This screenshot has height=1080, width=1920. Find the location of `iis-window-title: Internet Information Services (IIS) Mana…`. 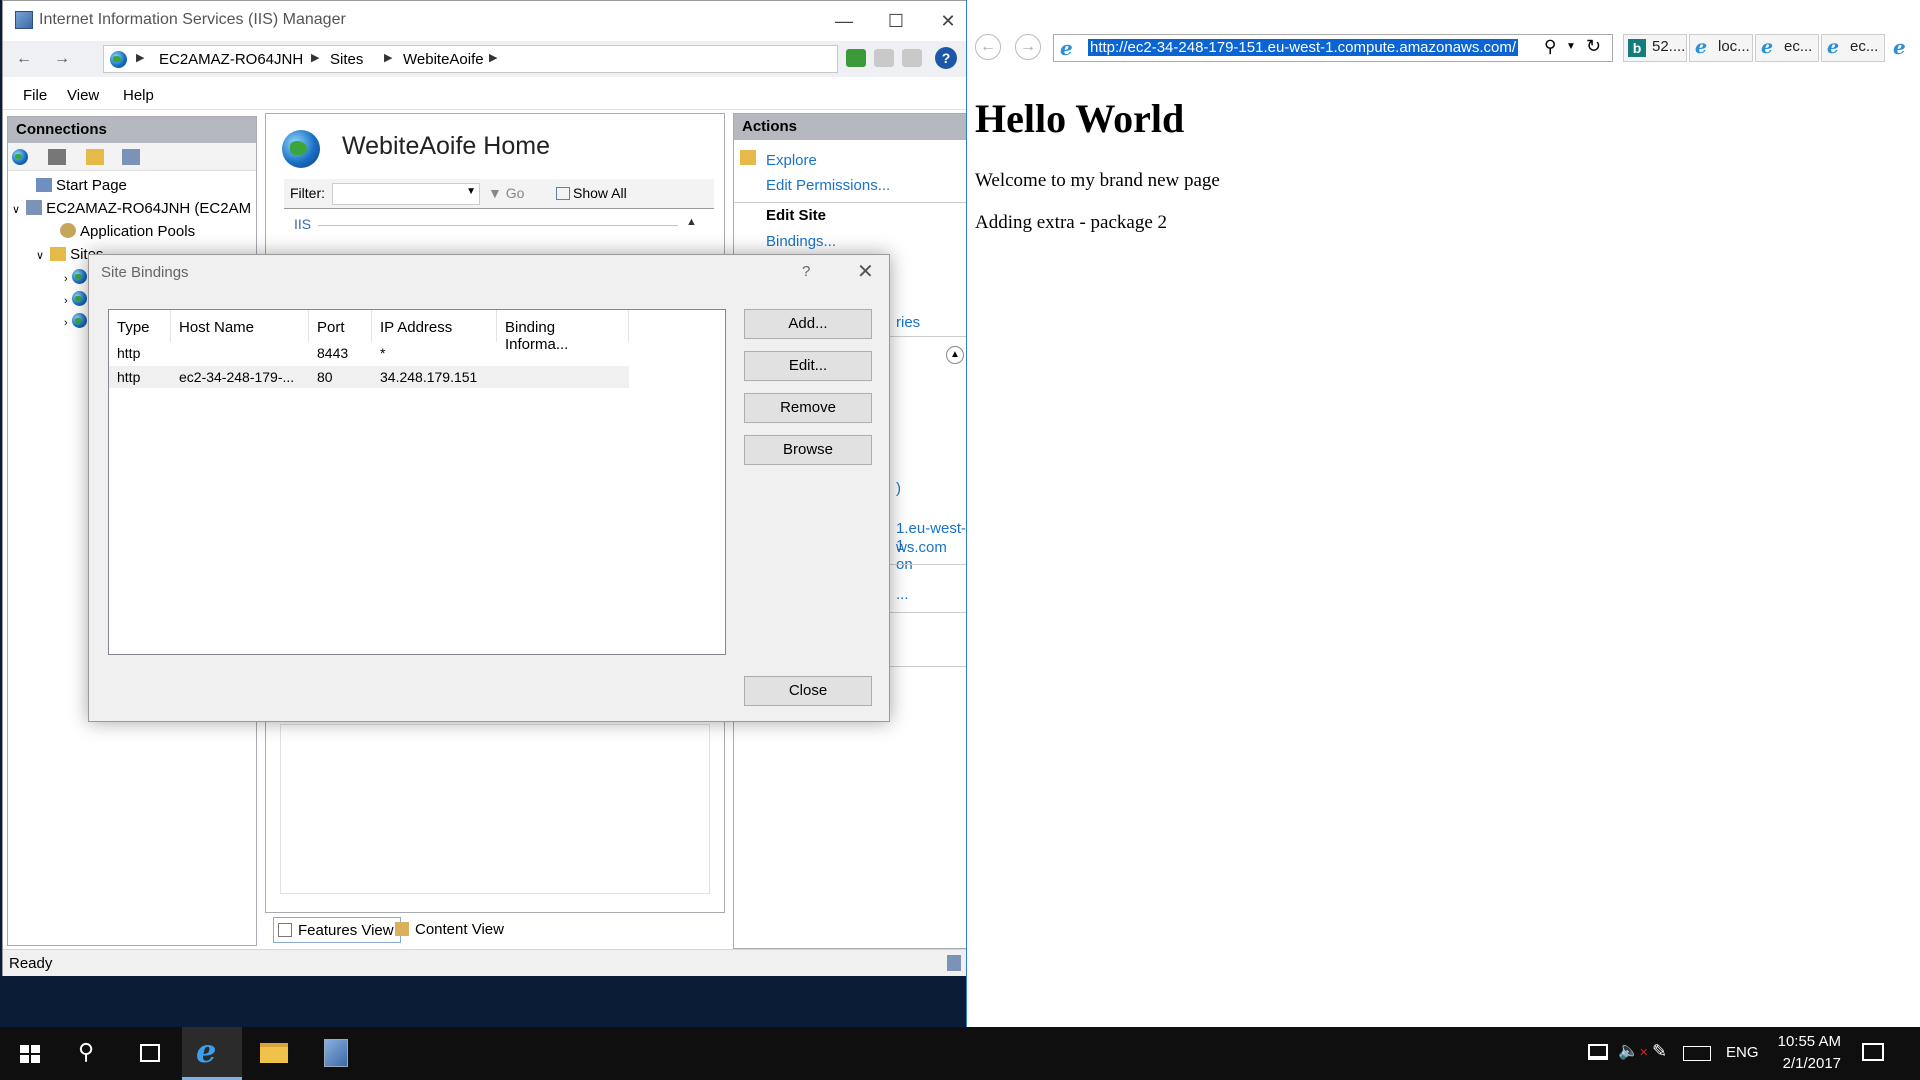

iis-window-title: Internet Information Services (IIS) Mana… is located at coordinates (192, 19).